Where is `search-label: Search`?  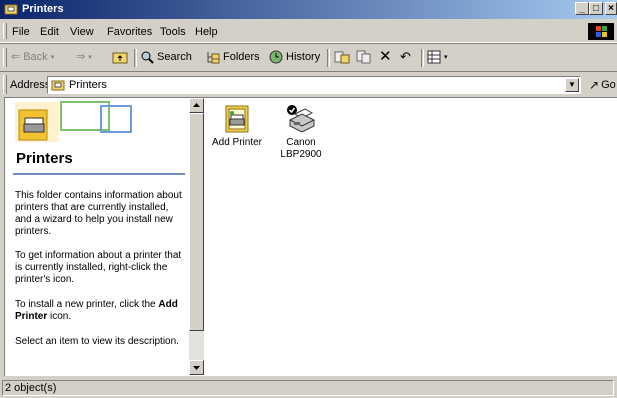
search-label: Search is located at coordinates (174, 57).